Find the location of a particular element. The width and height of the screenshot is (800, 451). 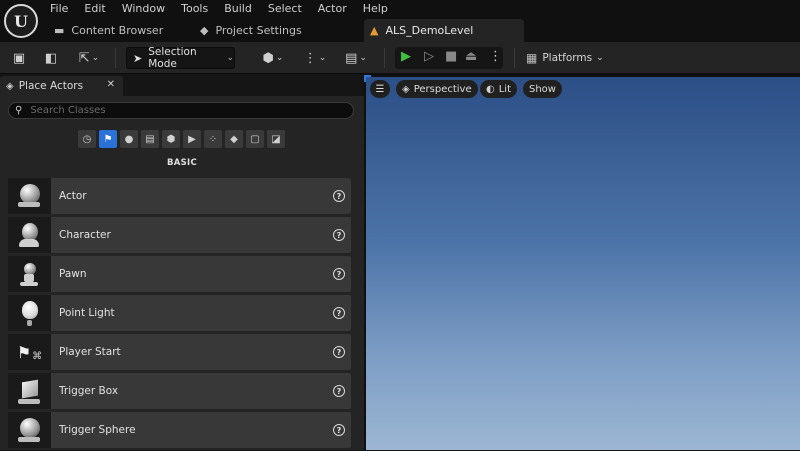

menu-actor: Actor is located at coordinates (336, 9).